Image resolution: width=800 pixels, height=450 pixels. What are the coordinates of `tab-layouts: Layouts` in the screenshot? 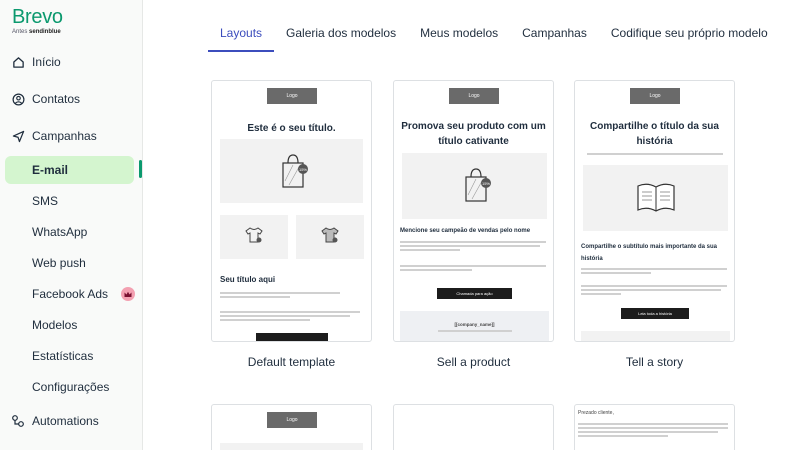 It's located at (241, 37).